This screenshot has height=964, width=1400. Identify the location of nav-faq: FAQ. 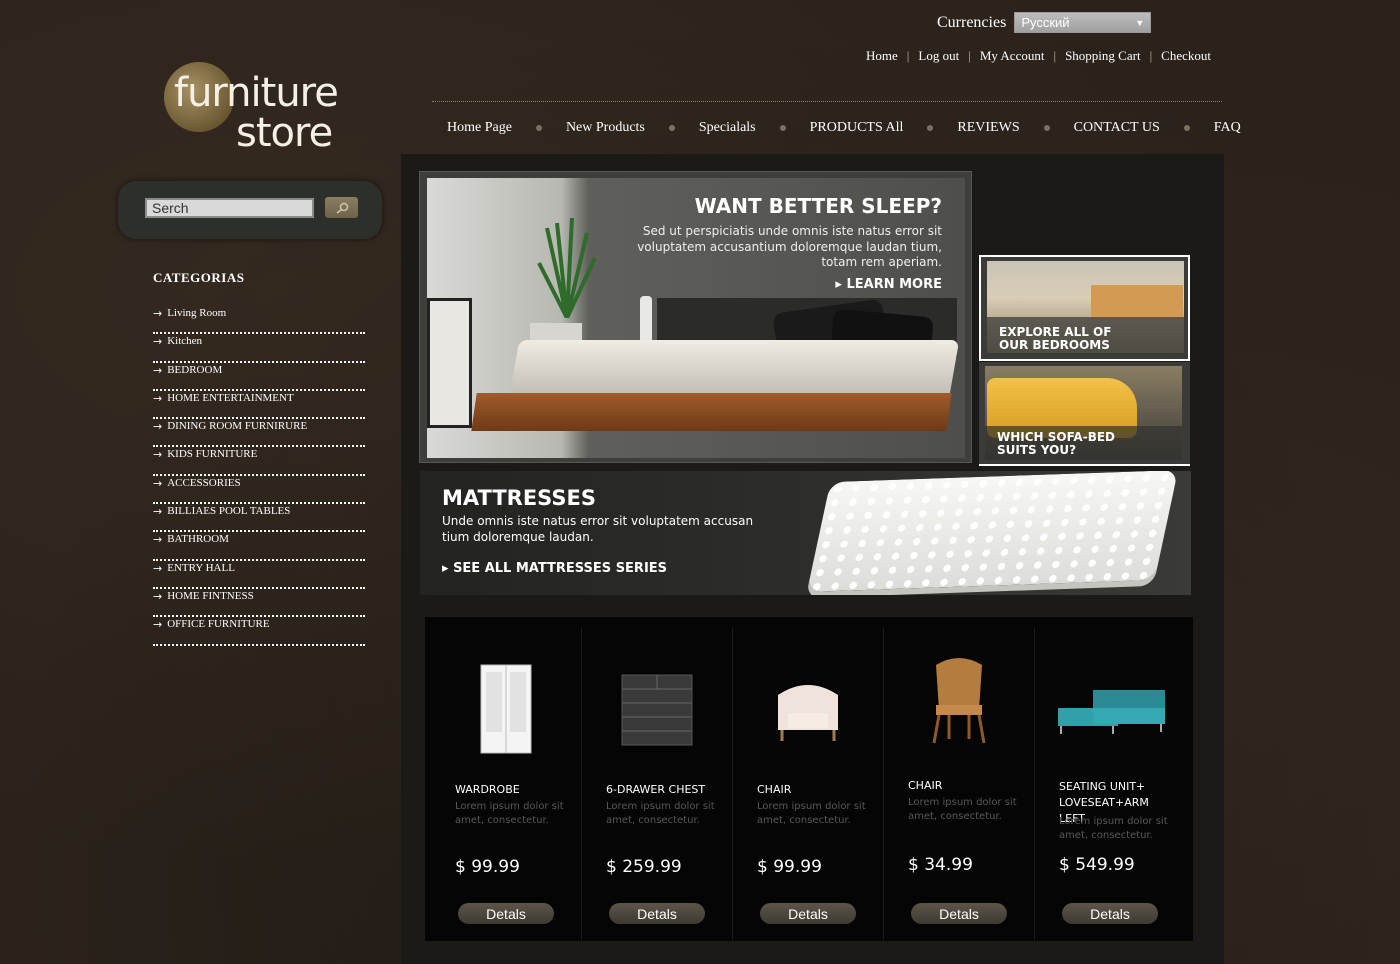
(1227, 128).